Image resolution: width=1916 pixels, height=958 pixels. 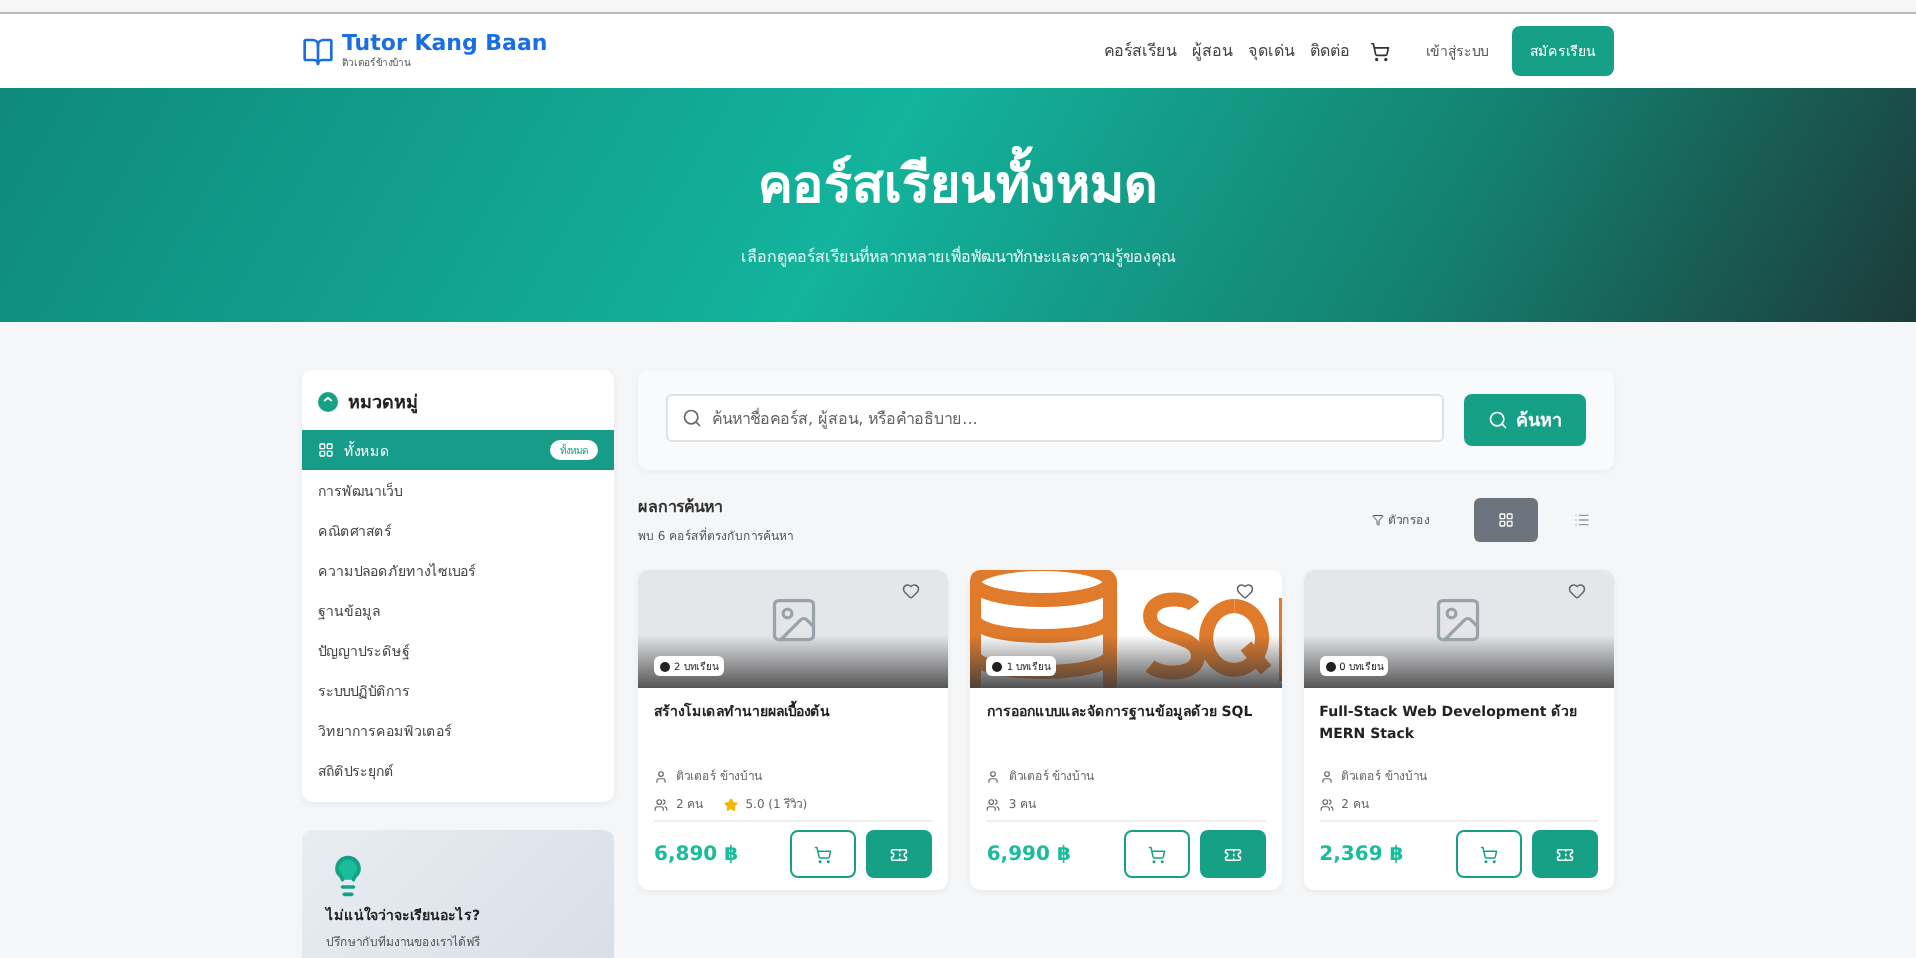 What do you see at coordinates (1140, 51) in the screenshot?
I see `nav-link: คอร์สเรียน` at bounding box center [1140, 51].